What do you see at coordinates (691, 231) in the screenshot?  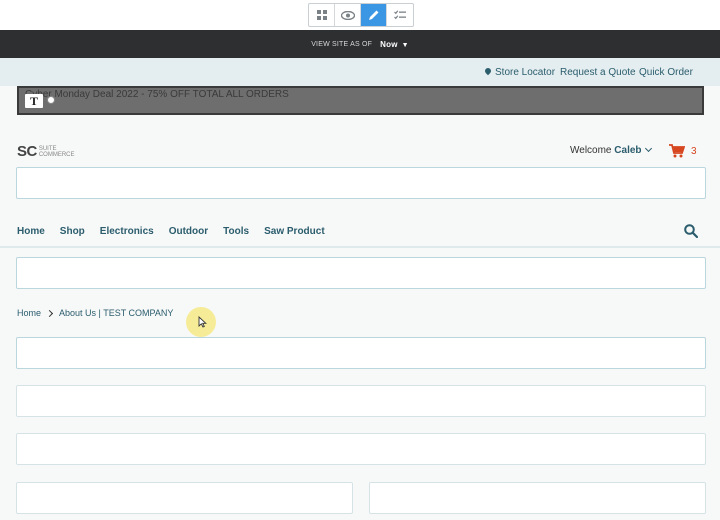 I see `search-icon` at bounding box center [691, 231].